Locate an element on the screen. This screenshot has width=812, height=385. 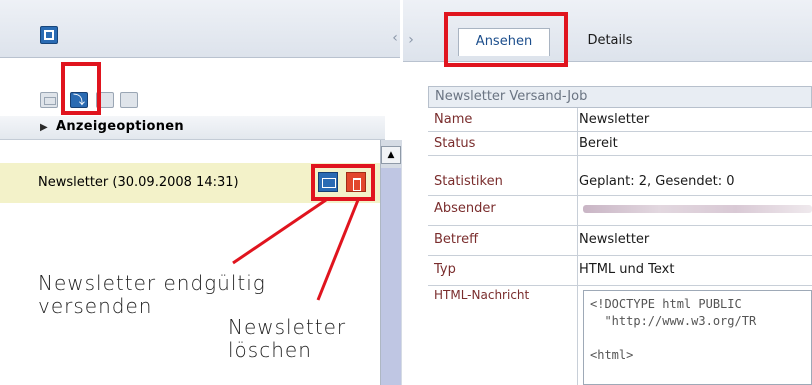
value-status: Bereit is located at coordinates (598, 143).